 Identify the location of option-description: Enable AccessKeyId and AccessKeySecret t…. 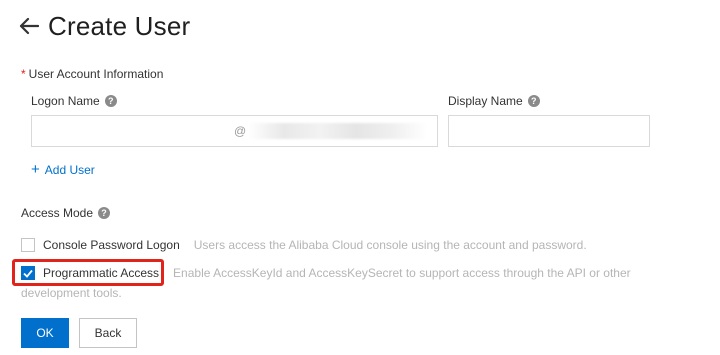
(402, 273).